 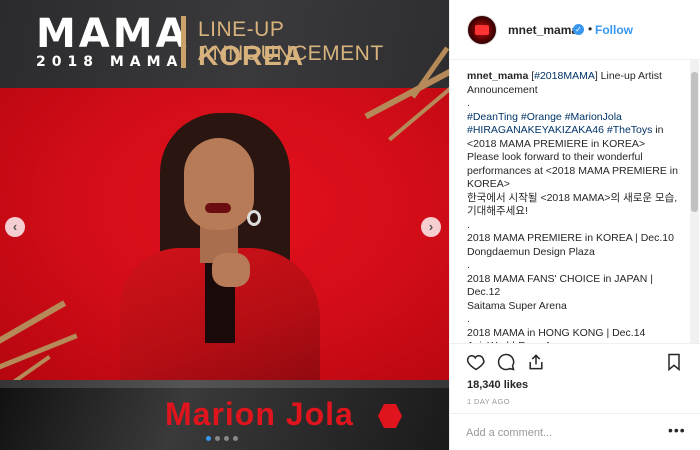 What do you see at coordinates (499, 76) in the screenshot?
I see `caption-username: mnet_mama` at bounding box center [499, 76].